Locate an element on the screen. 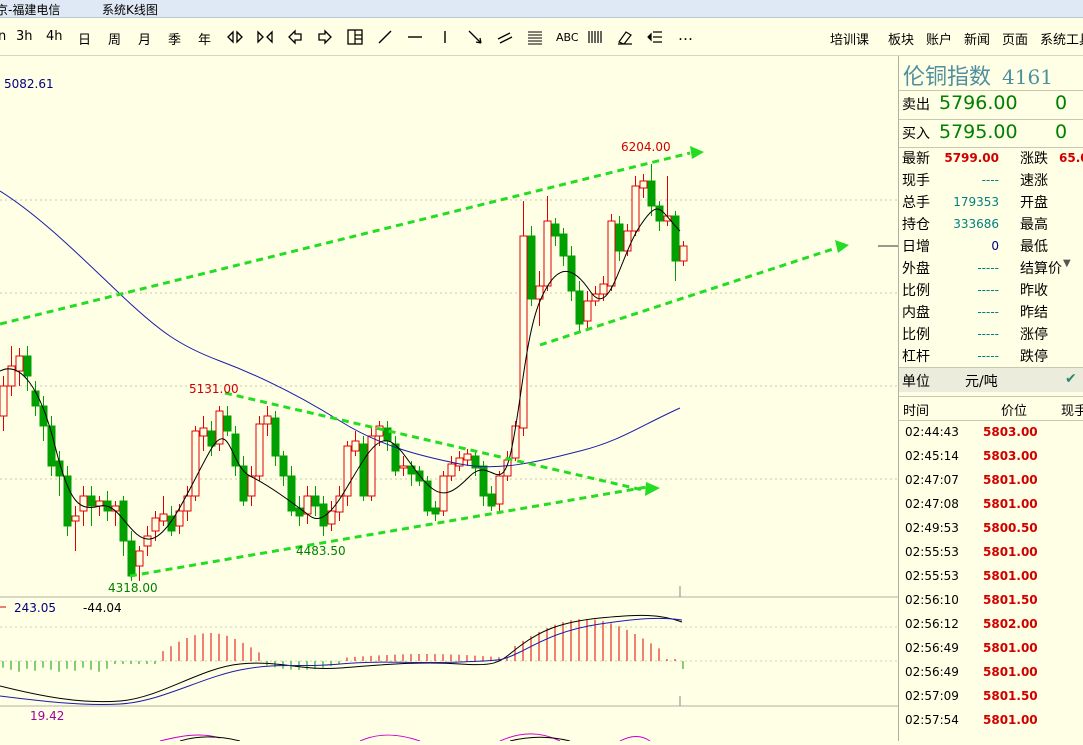 This screenshot has height=745, width=1083. menu-kline: 系统K线图 is located at coordinates (130, 9).